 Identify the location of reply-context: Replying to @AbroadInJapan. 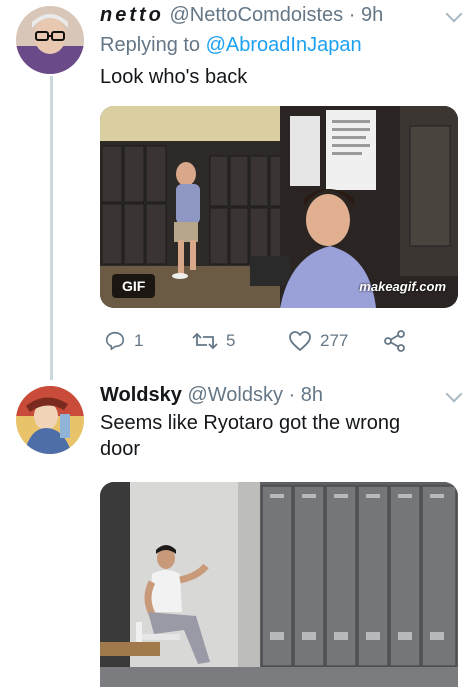
(231, 45).